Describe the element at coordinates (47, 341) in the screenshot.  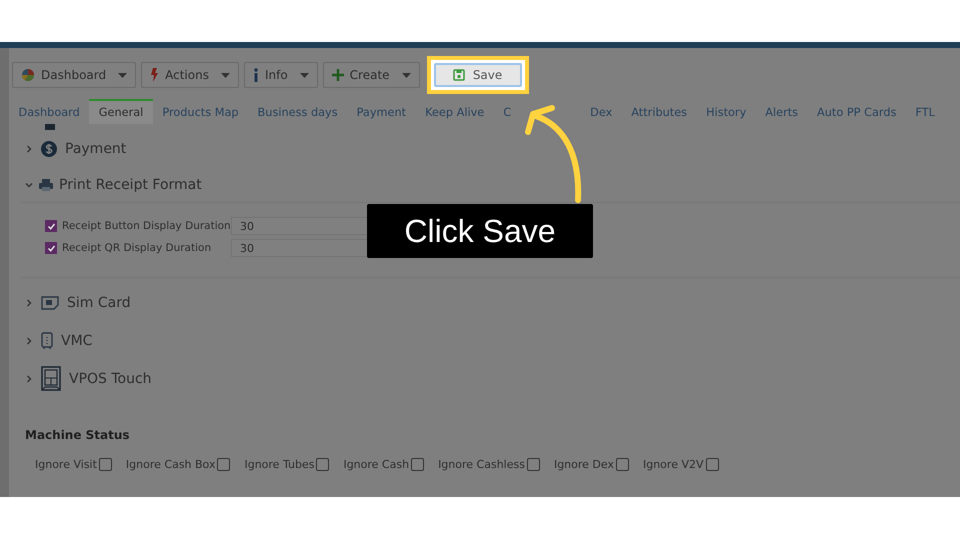
I see `device-icon` at that location.